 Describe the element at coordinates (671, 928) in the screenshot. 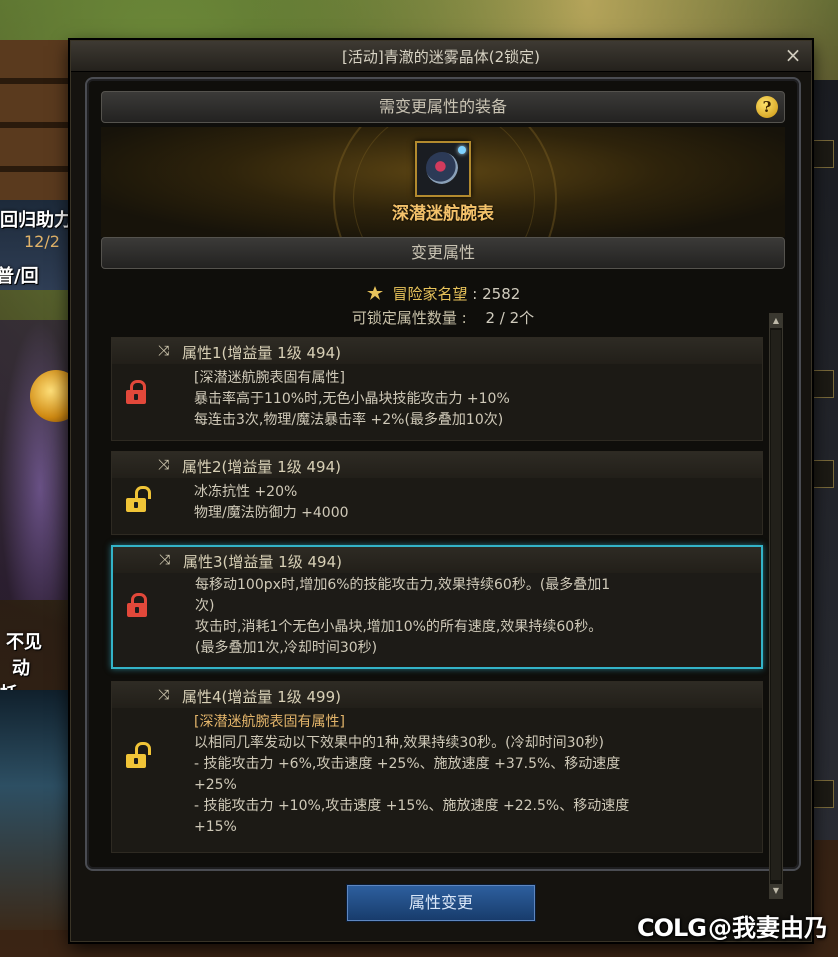

I see `watermark-logo: COLG` at that location.